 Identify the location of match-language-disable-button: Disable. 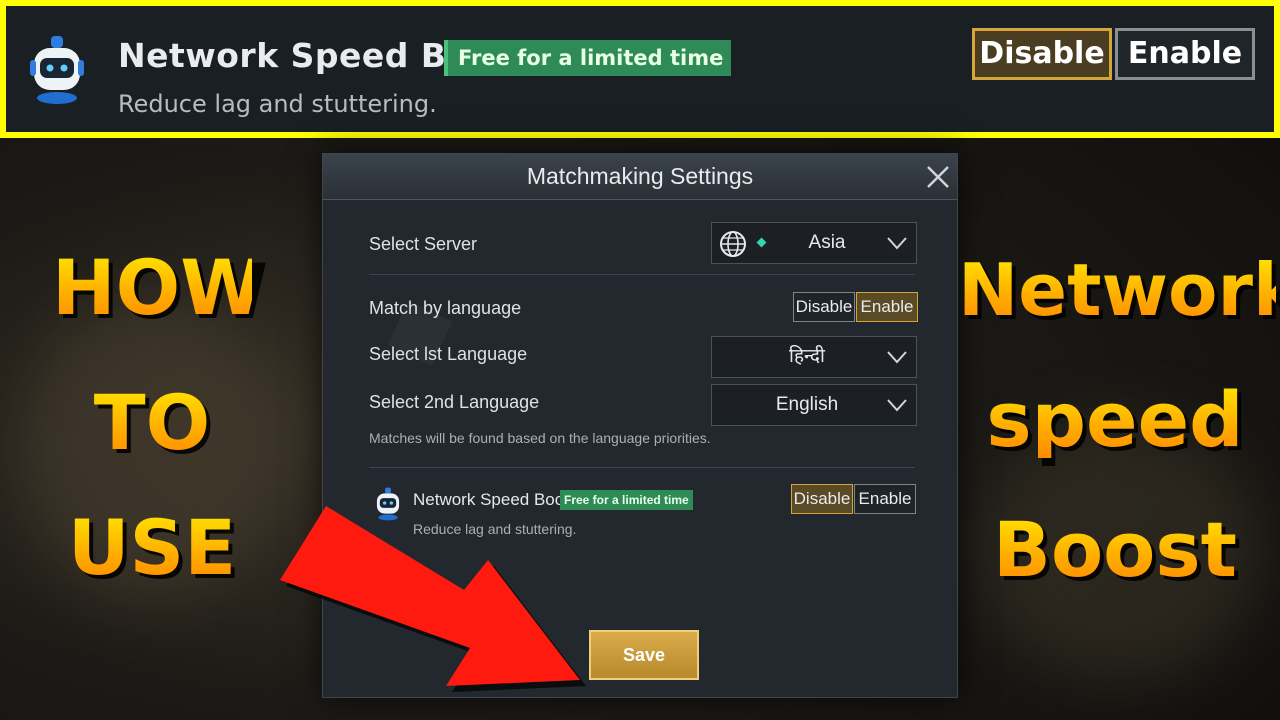
(824, 307).